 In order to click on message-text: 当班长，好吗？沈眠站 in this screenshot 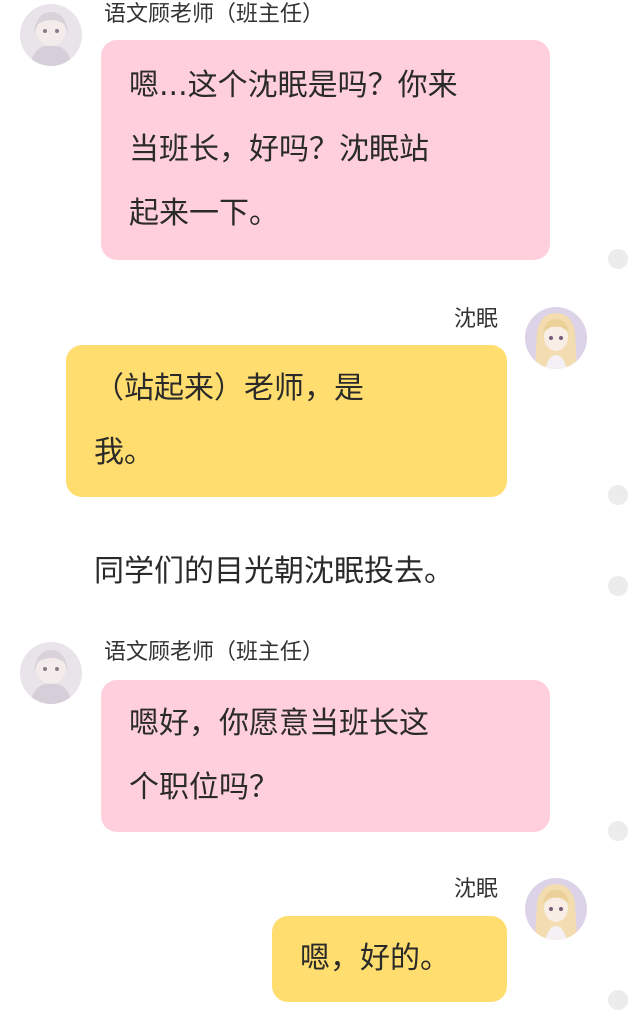, I will do `click(279, 149)`.